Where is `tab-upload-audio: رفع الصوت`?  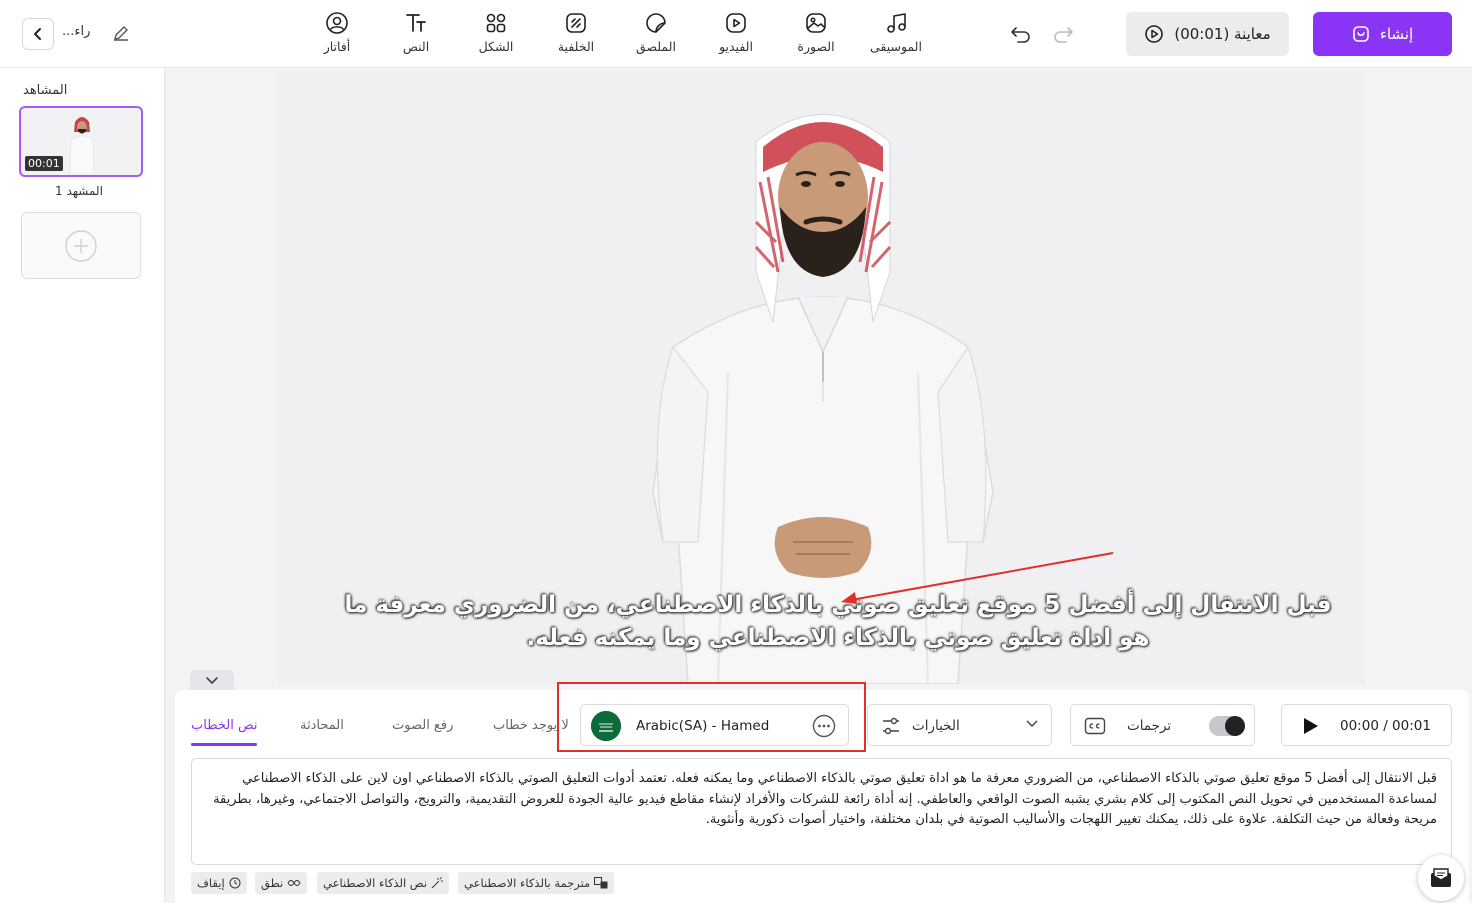
tab-upload-audio: رفع الصوت is located at coordinates (422, 725).